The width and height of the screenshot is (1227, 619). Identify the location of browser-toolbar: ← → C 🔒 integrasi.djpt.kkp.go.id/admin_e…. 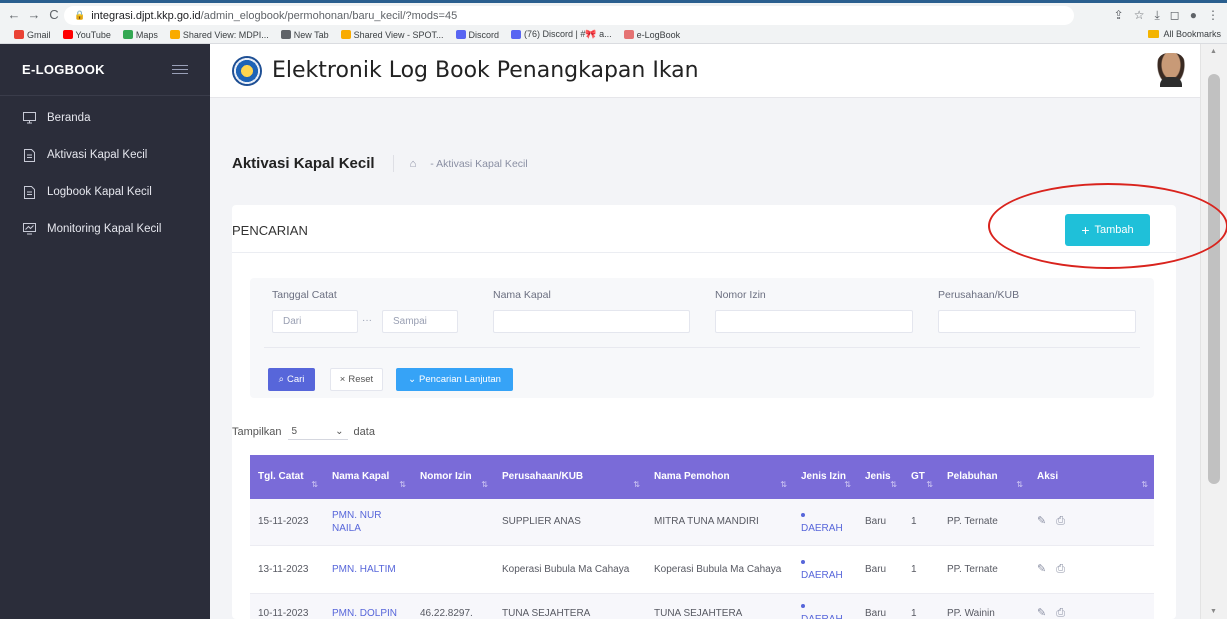
(613, 13).